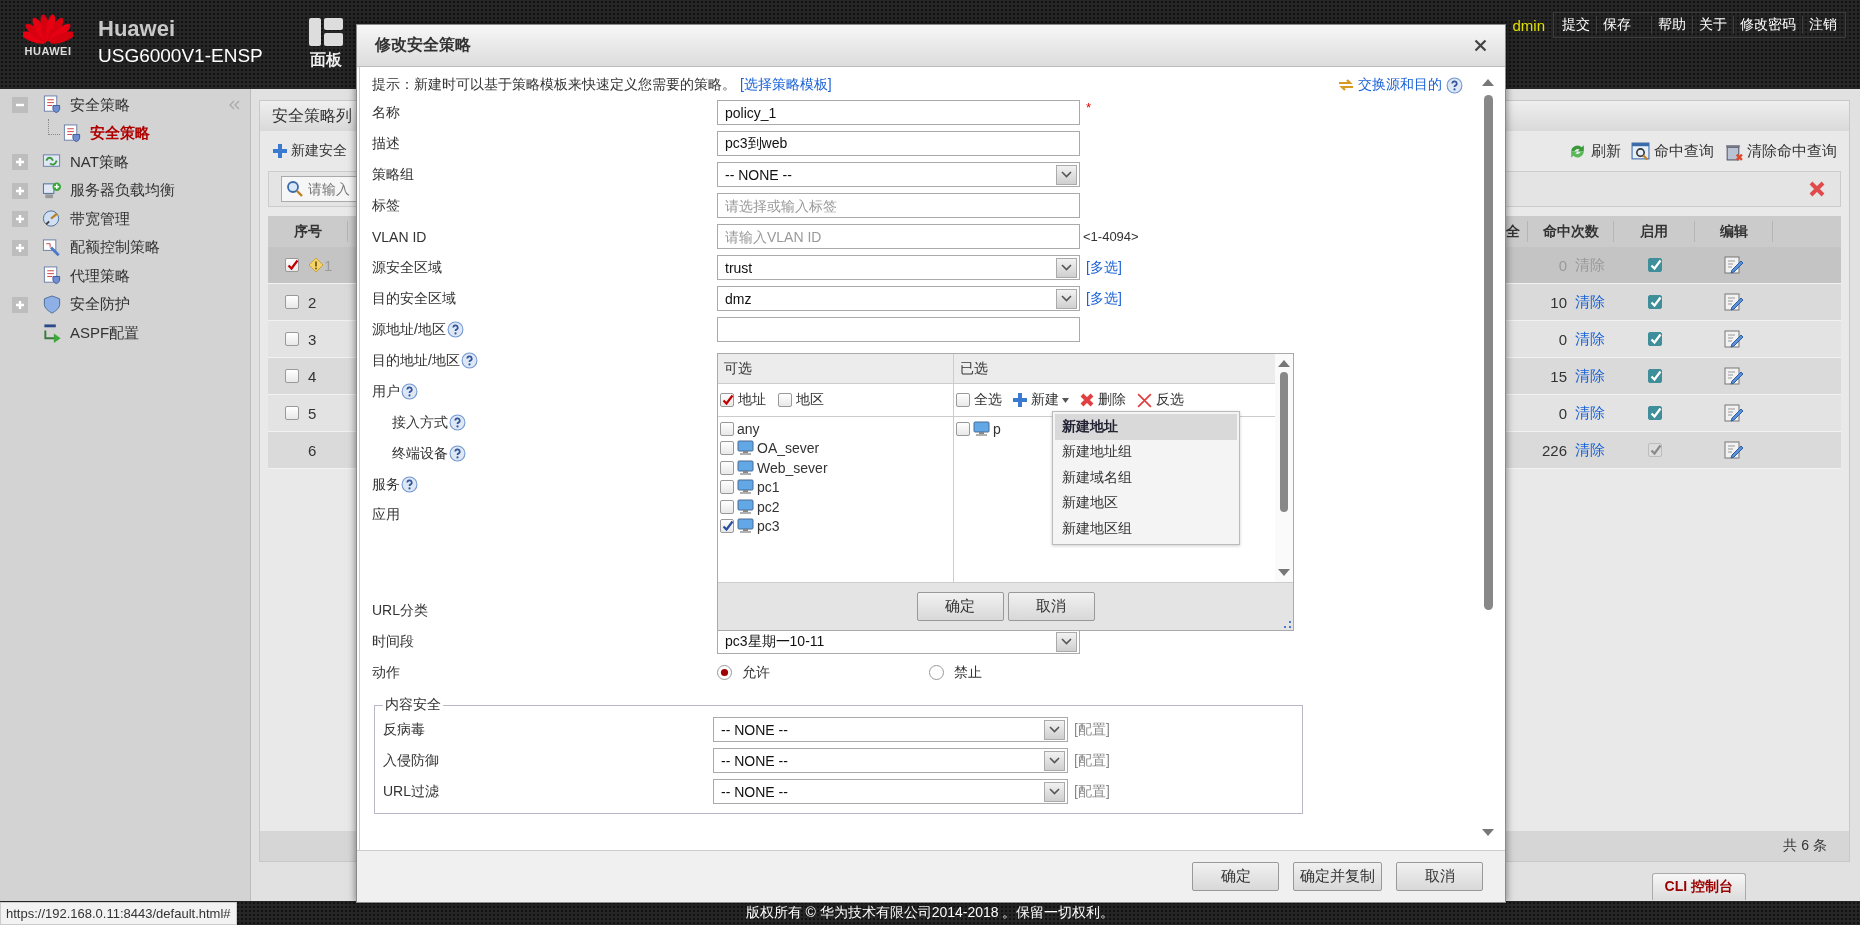 The width and height of the screenshot is (1860, 925). What do you see at coordinates (788, 448) in the screenshot?
I see `list-item: OA_sever` at bounding box center [788, 448].